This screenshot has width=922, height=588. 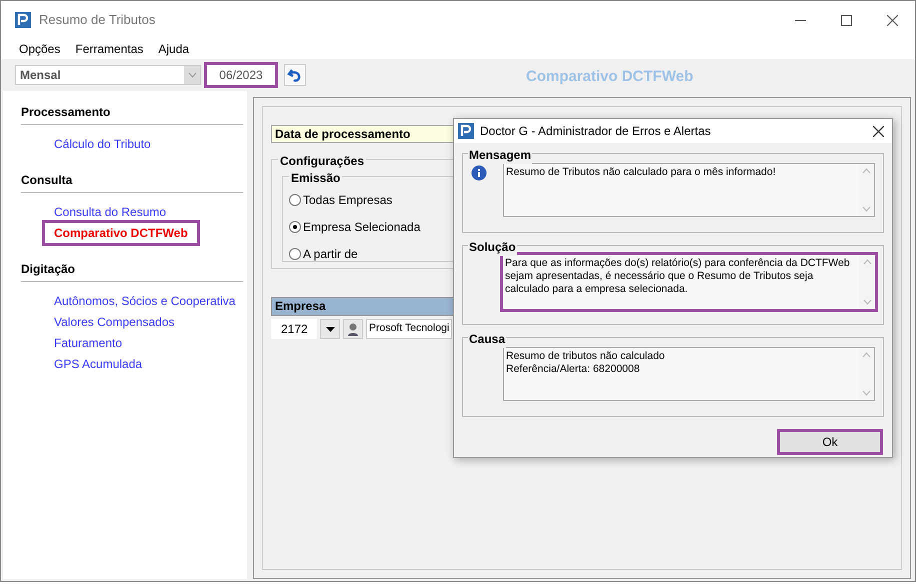 I want to click on person-icon, so click(x=353, y=329).